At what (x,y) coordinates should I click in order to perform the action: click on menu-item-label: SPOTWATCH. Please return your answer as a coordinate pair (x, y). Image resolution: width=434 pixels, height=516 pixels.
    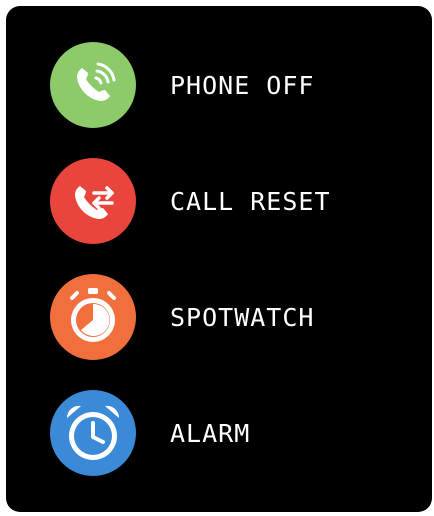
    Looking at the image, I should click on (242, 317).